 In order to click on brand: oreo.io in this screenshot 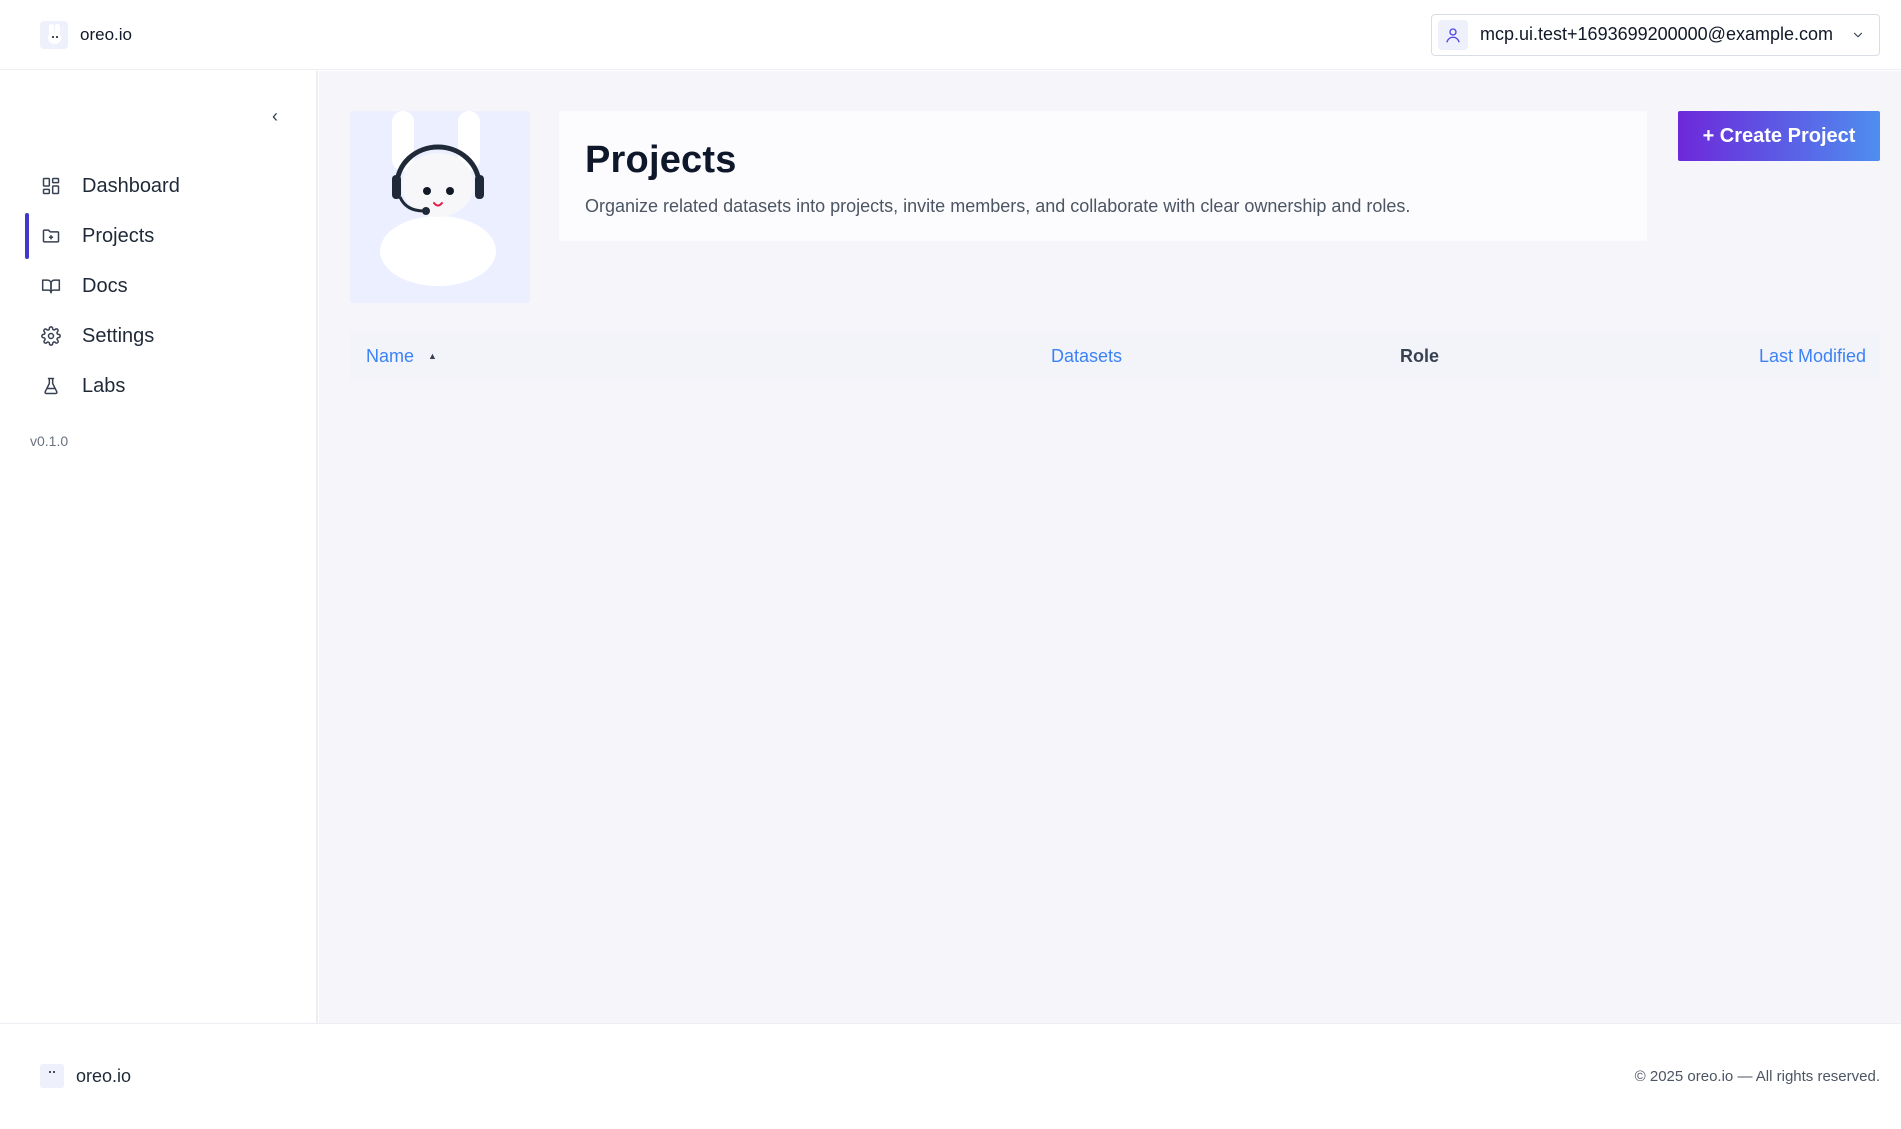, I will do `click(86, 34)`.